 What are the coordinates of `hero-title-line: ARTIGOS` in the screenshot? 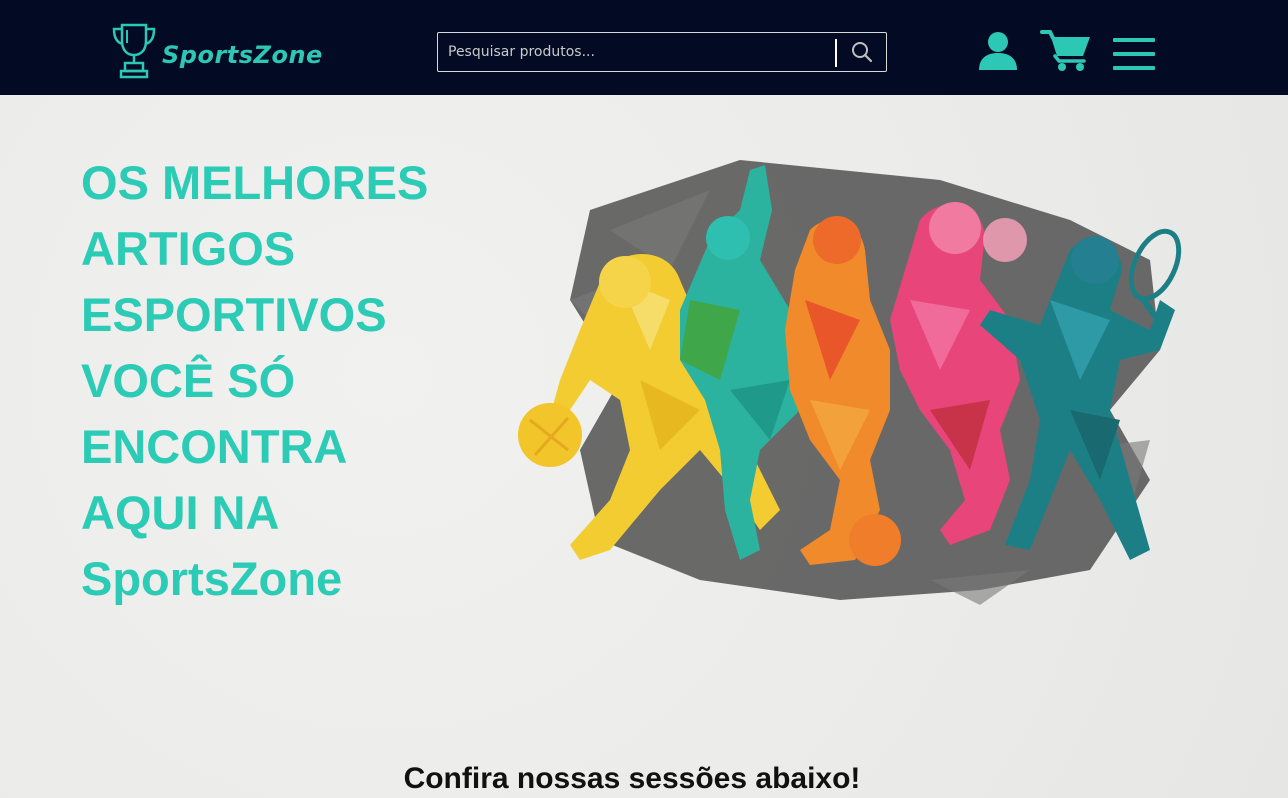 It's located at (188, 248).